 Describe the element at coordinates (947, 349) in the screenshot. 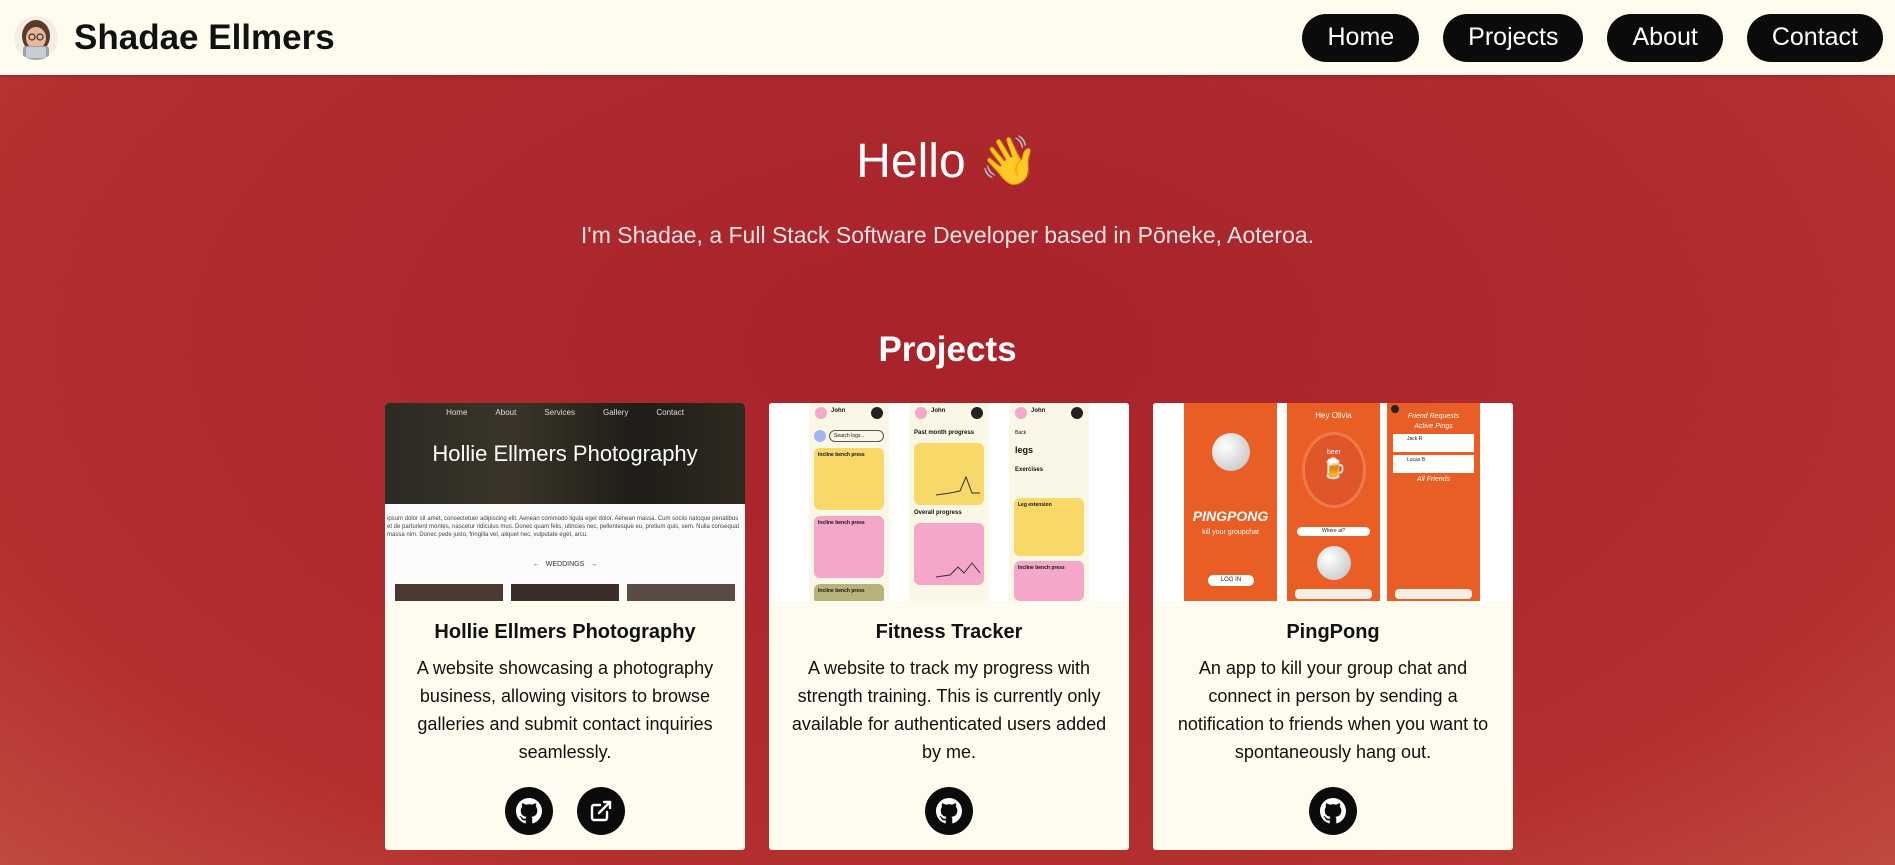

I see `projects-heading: Projects` at that location.